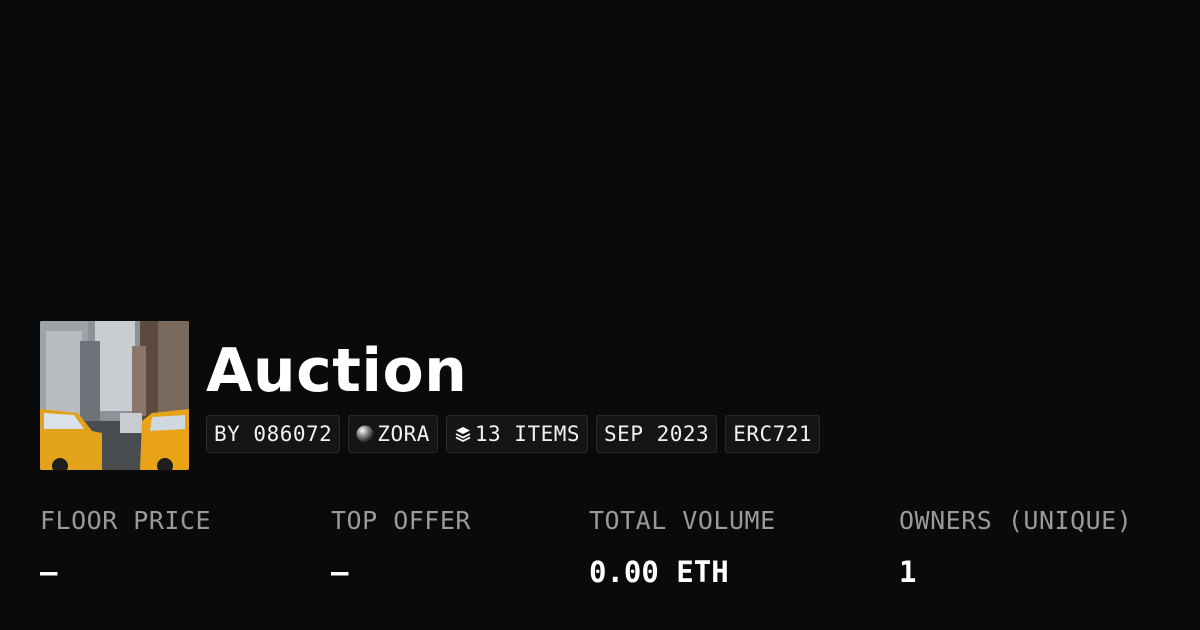  Describe the element at coordinates (659, 572) in the screenshot. I see `stat-value: 0.00 ETH` at that location.